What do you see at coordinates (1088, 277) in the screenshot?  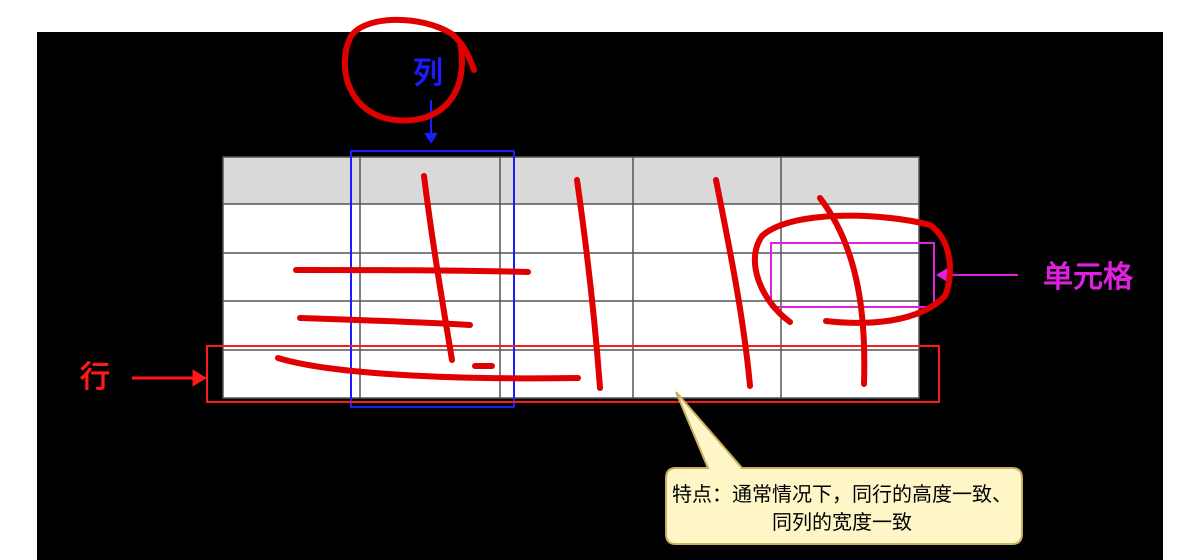 I see `cell-label: 单元格` at bounding box center [1088, 277].